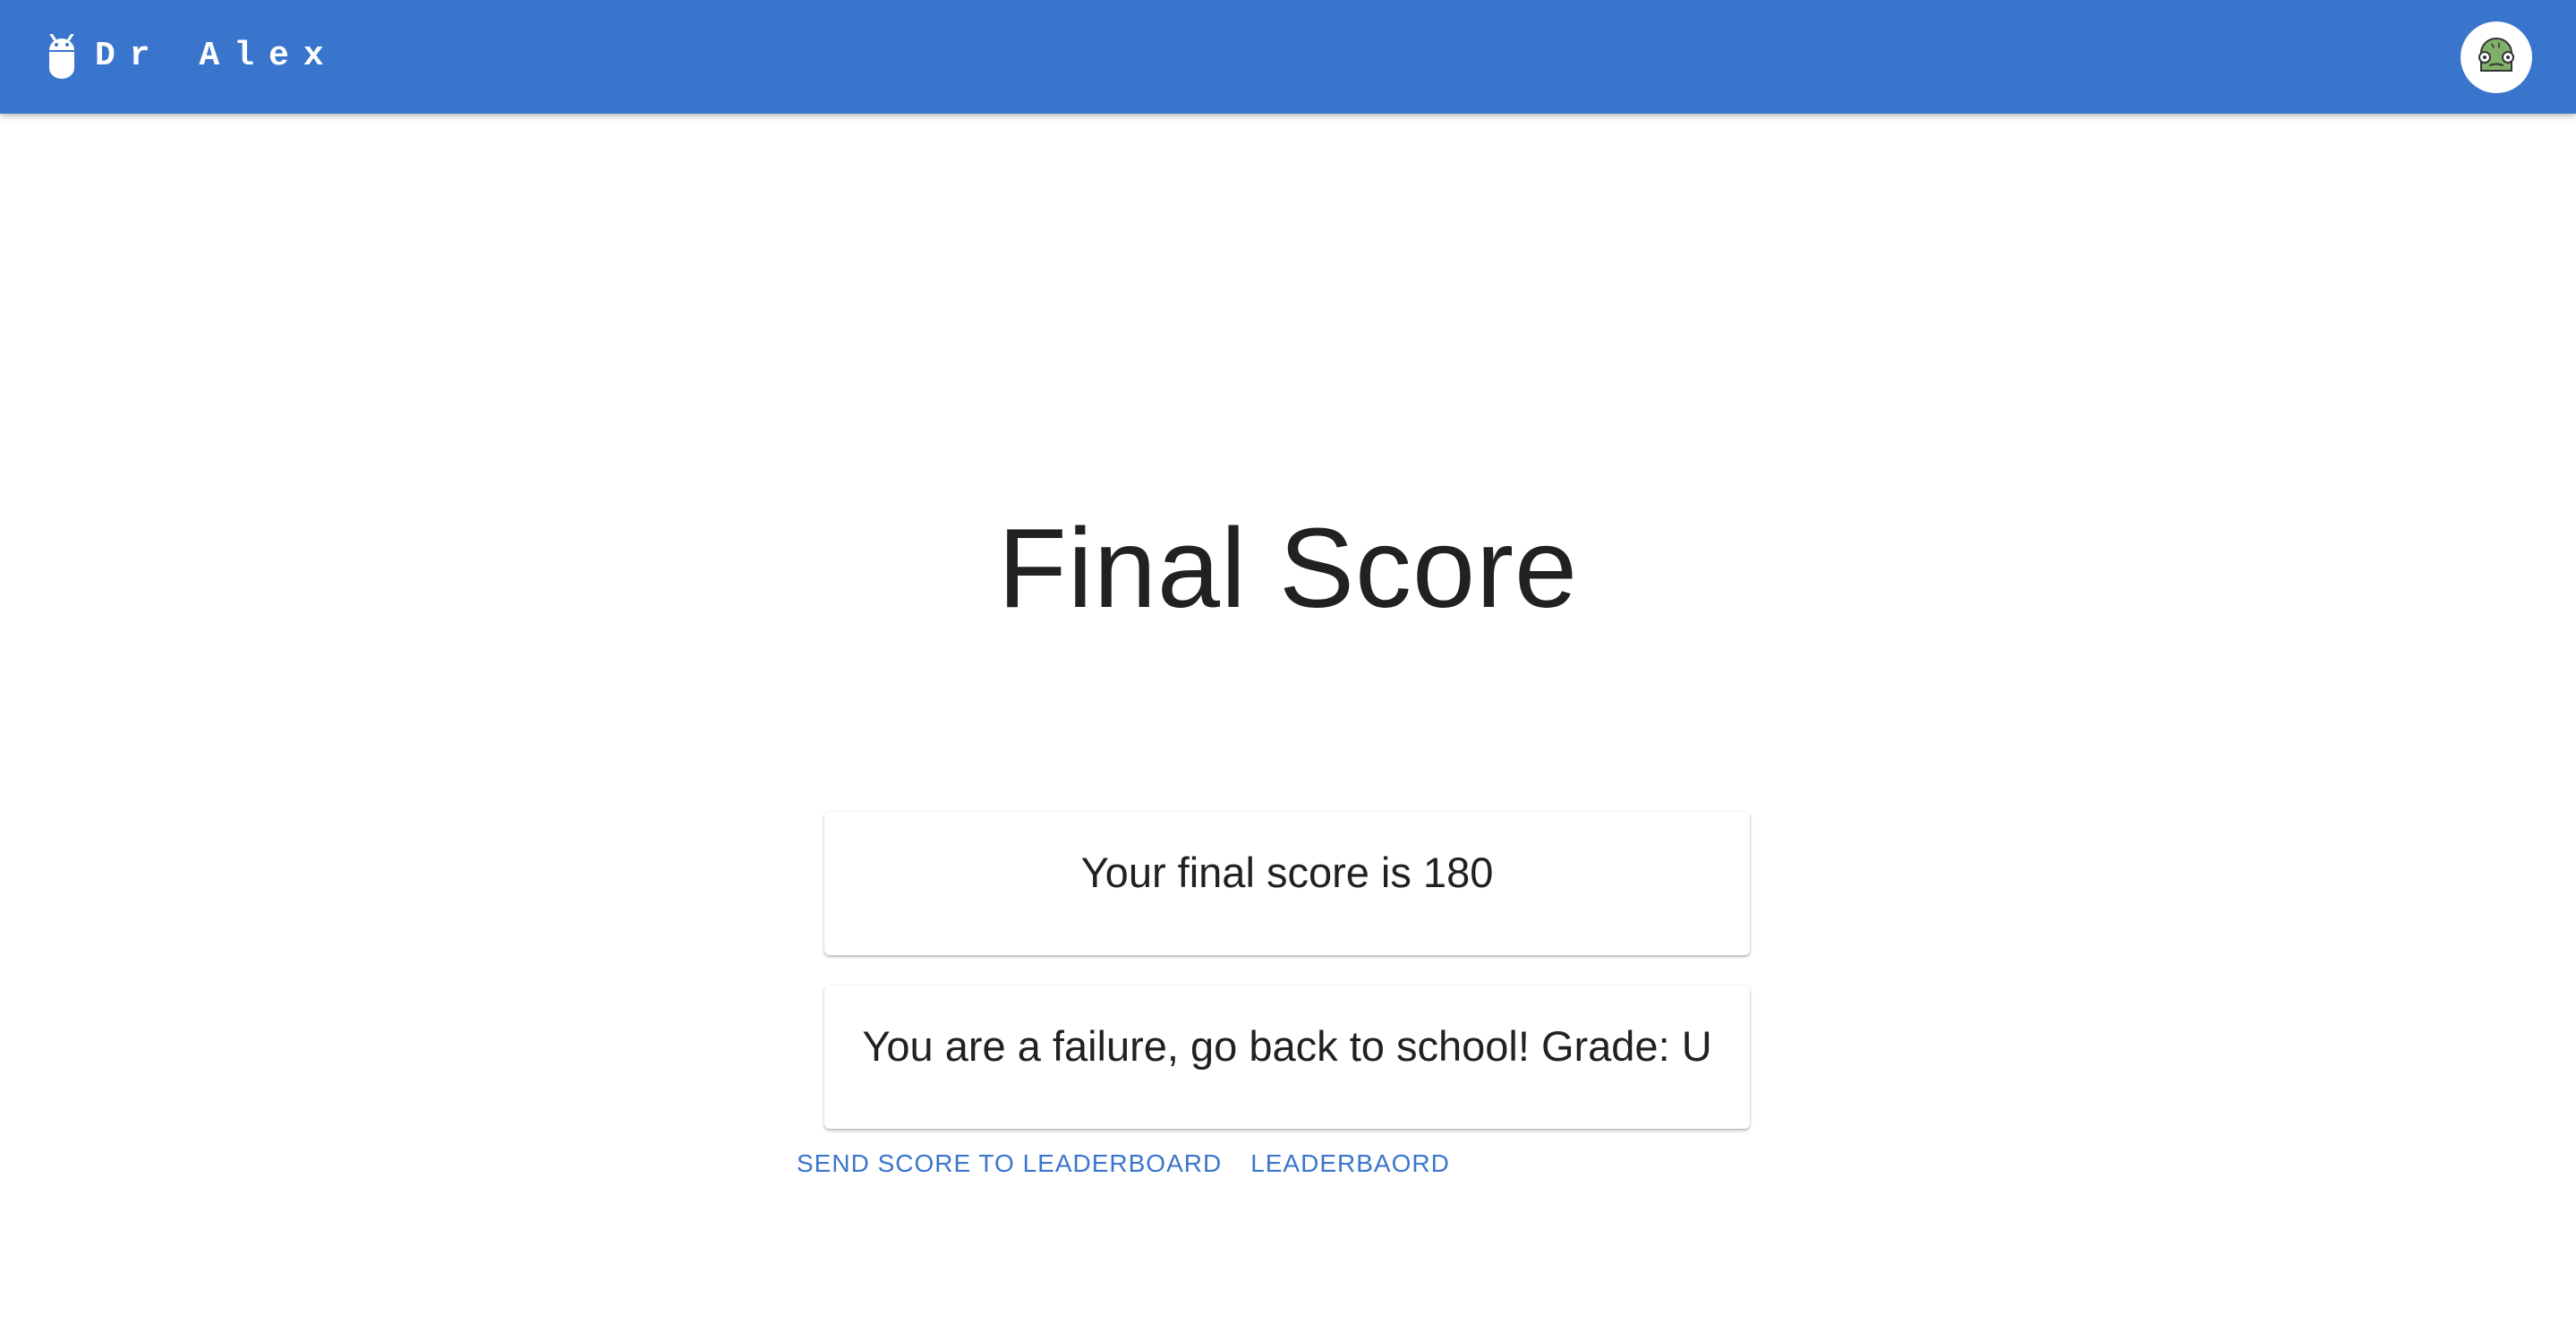 This screenshot has width=2576, height=1332. I want to click on leaderboard-button: LEADERBAORD, so click(1350, 1163).